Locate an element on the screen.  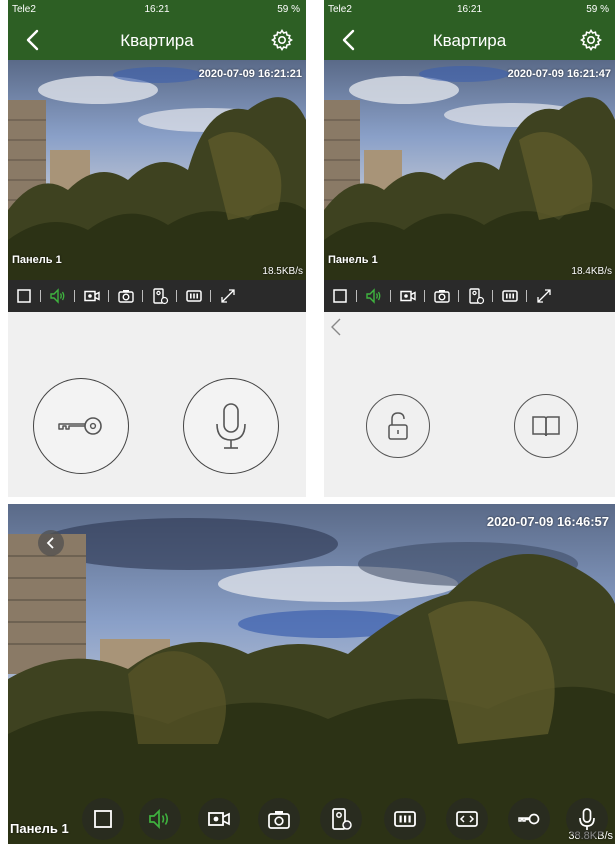
video-timestamp: 2020-07-09 16:21:21 is located at coordinates (250, 74).